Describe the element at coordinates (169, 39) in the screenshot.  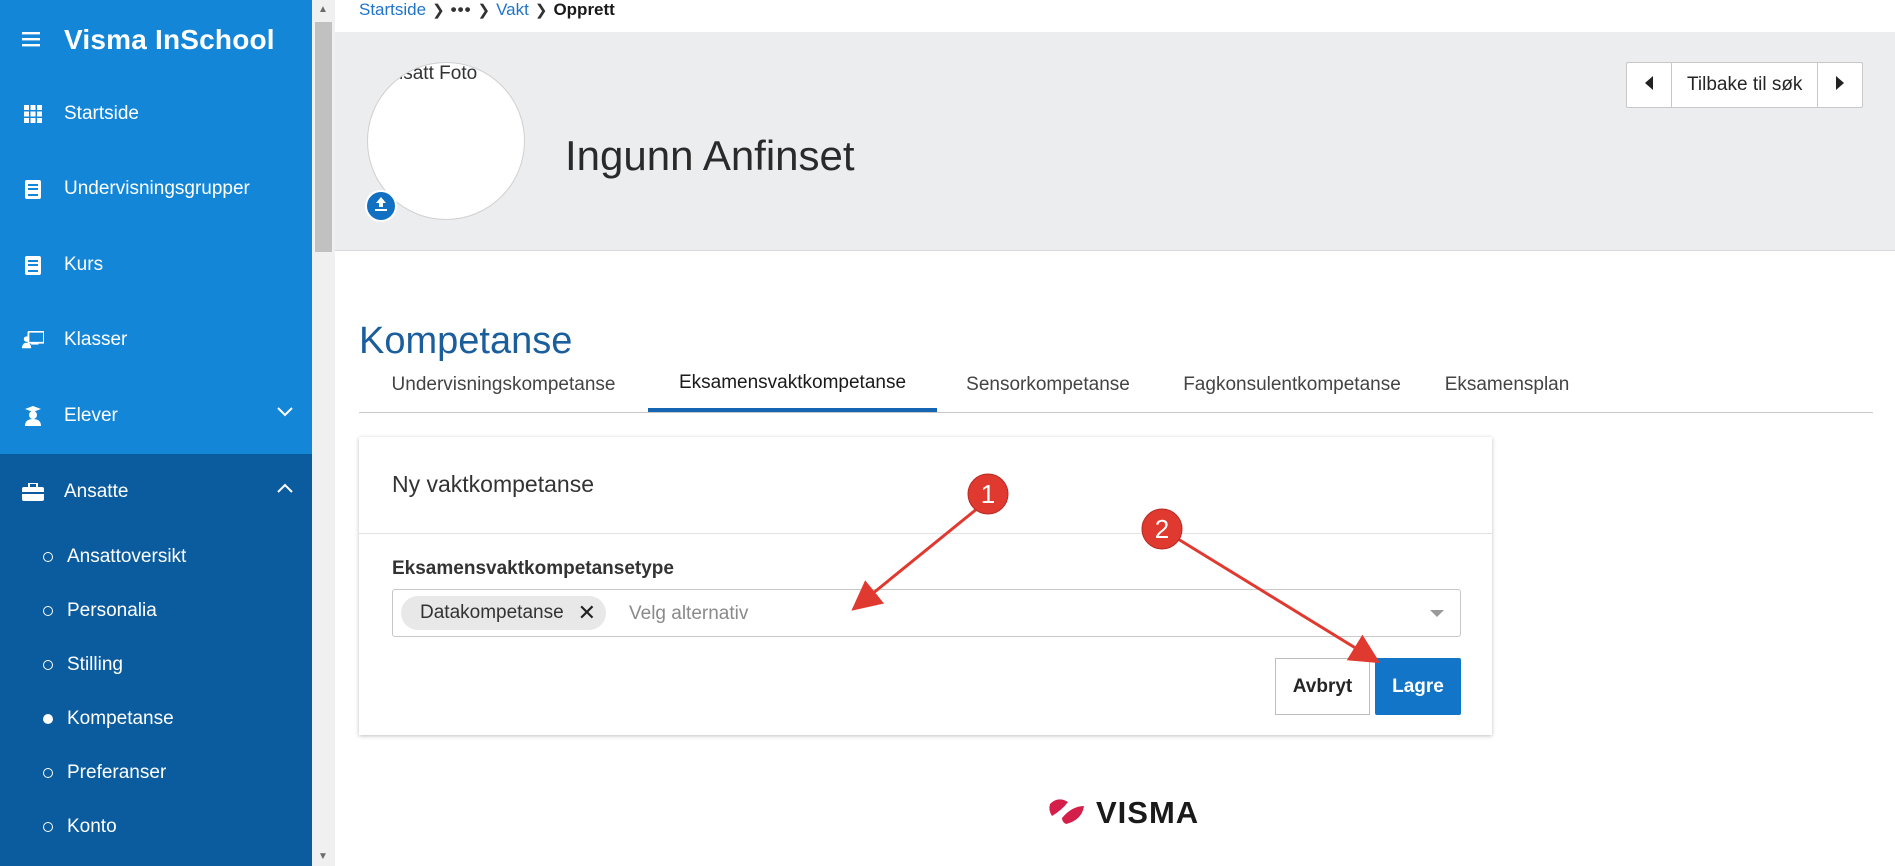
I see `app-title: Visma InSchool` at that location.